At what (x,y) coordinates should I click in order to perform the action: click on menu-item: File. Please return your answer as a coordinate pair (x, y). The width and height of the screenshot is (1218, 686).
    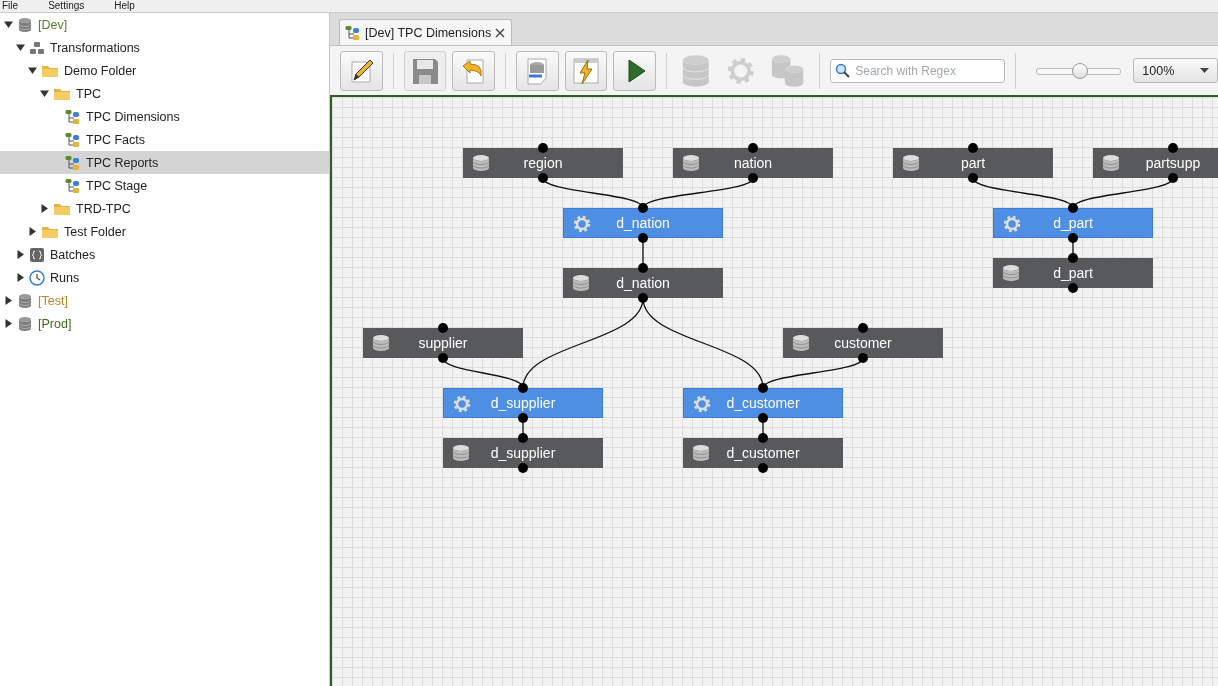
    Looking at the image, I should click on (10, 6).